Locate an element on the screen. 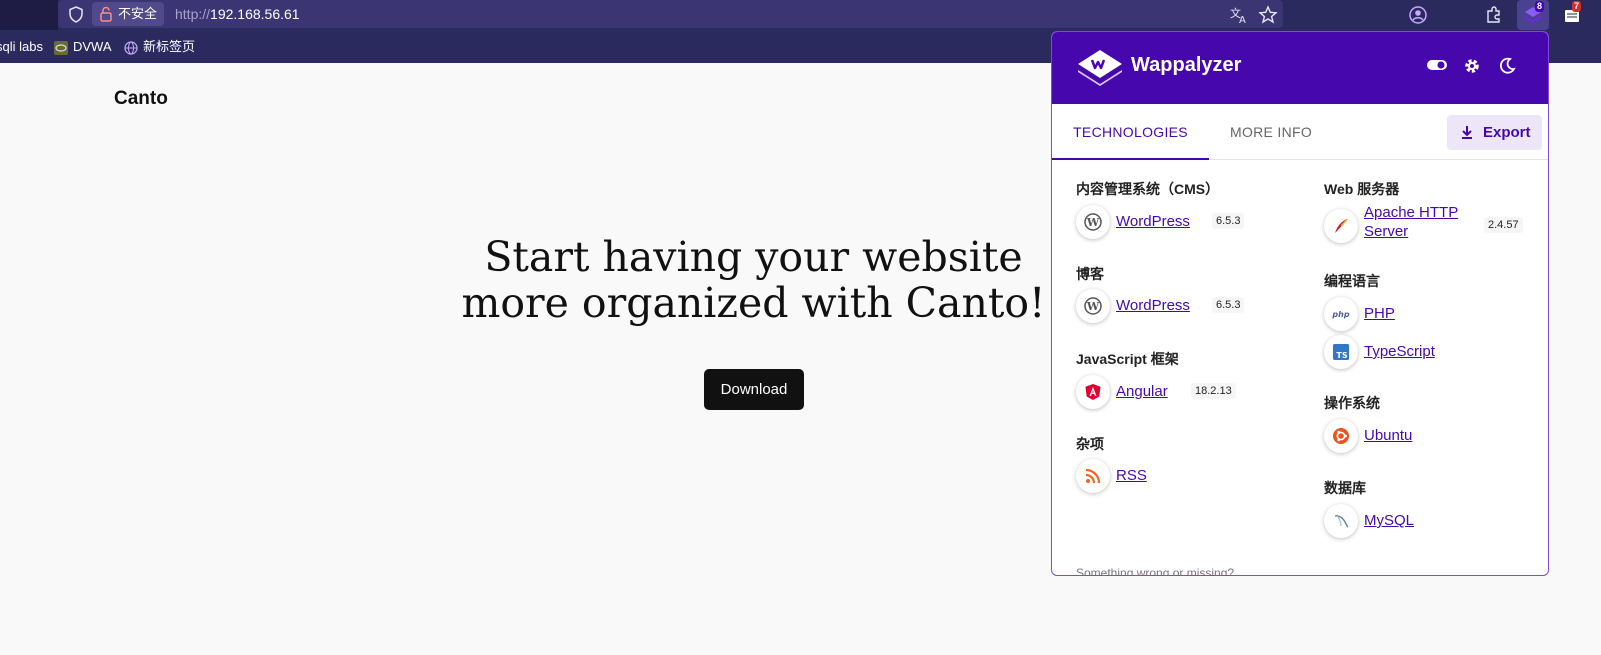  tech-version: 2.4.57 is located at coordinates (1503, 225).